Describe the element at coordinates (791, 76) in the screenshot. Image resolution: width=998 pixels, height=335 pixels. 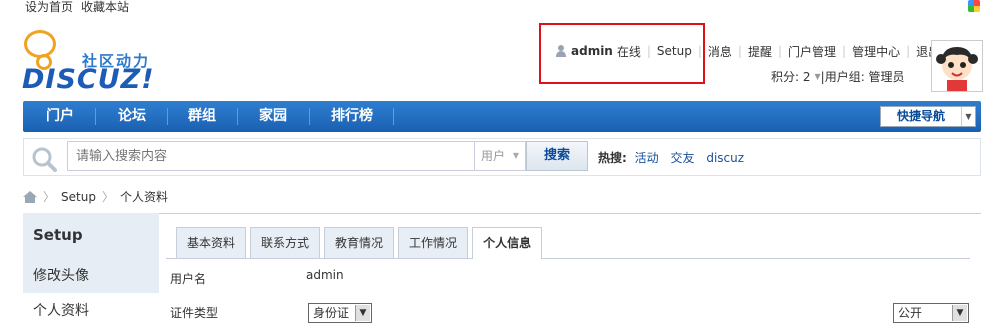
I see `credits-link: 积分: 2` at that location.